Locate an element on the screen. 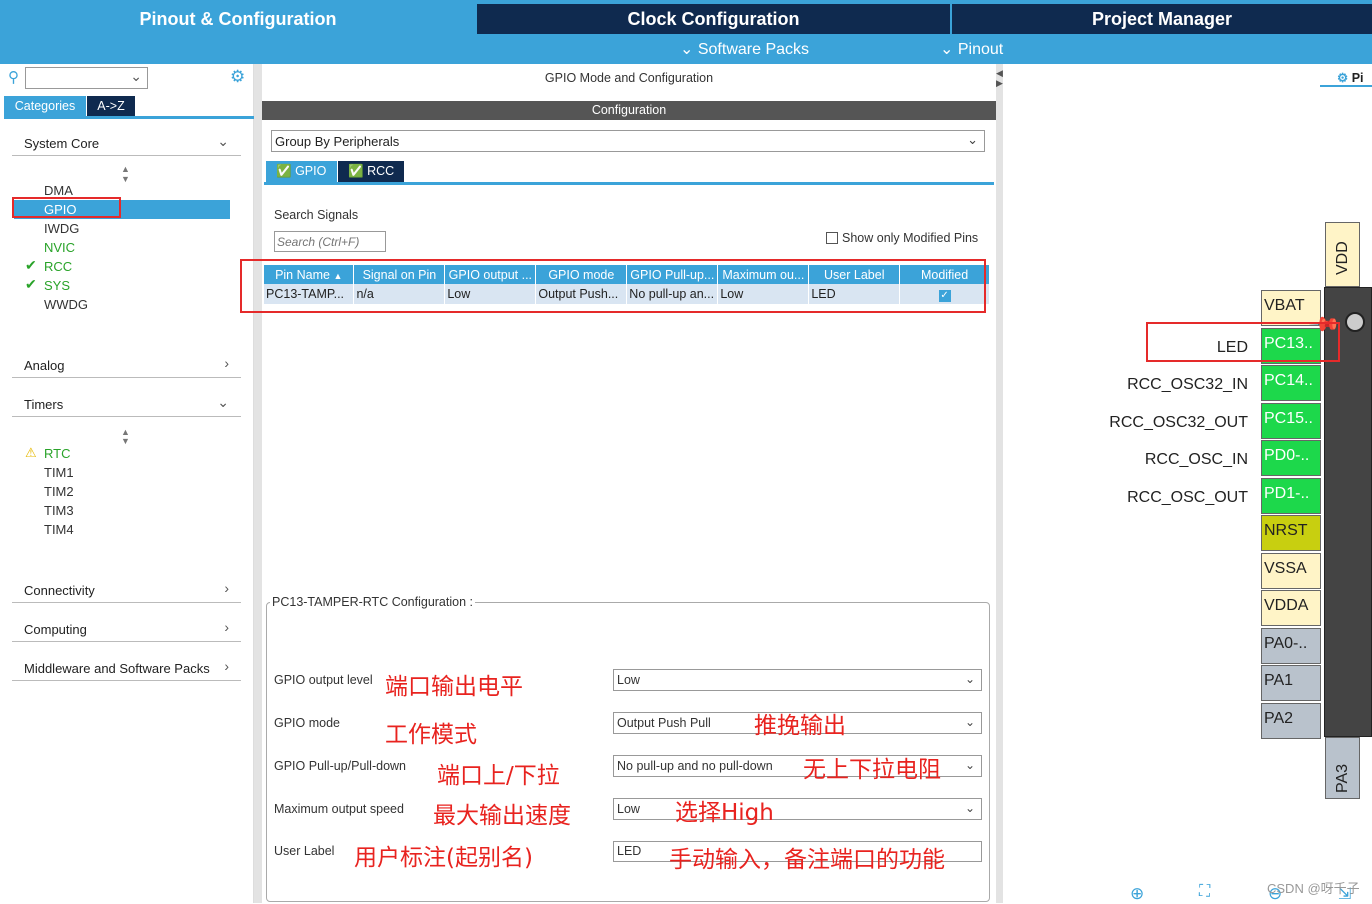  category-item-sys: SYS is located at coordinates (57, 285).